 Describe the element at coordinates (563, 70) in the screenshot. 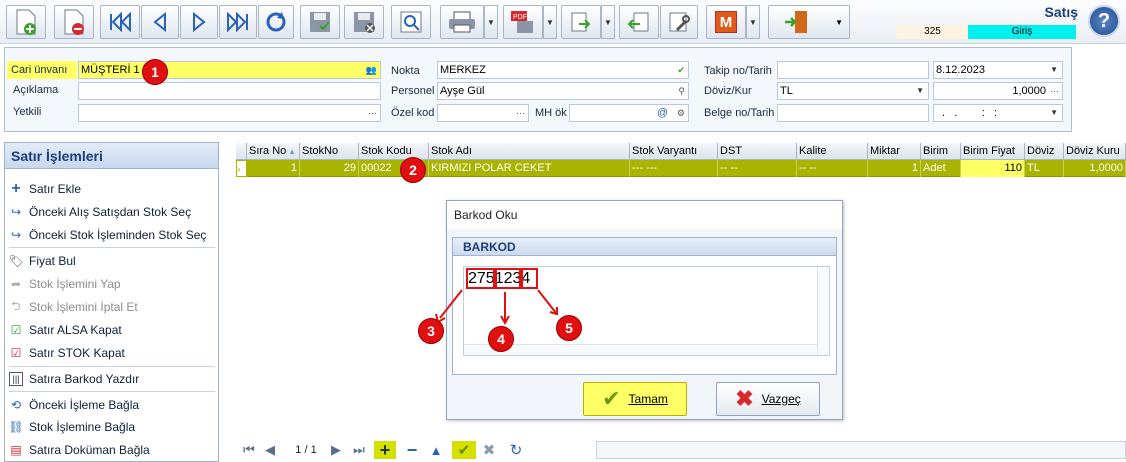

I see `nokta-field: MERKEZ ✔` at that location.